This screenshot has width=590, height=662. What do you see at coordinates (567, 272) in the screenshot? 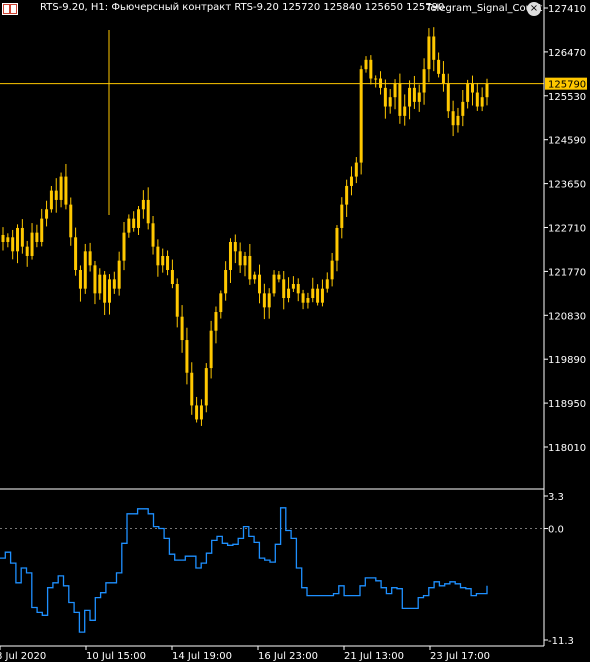
I see `price-tick-label: 121770` at bounding box center [567, 272].